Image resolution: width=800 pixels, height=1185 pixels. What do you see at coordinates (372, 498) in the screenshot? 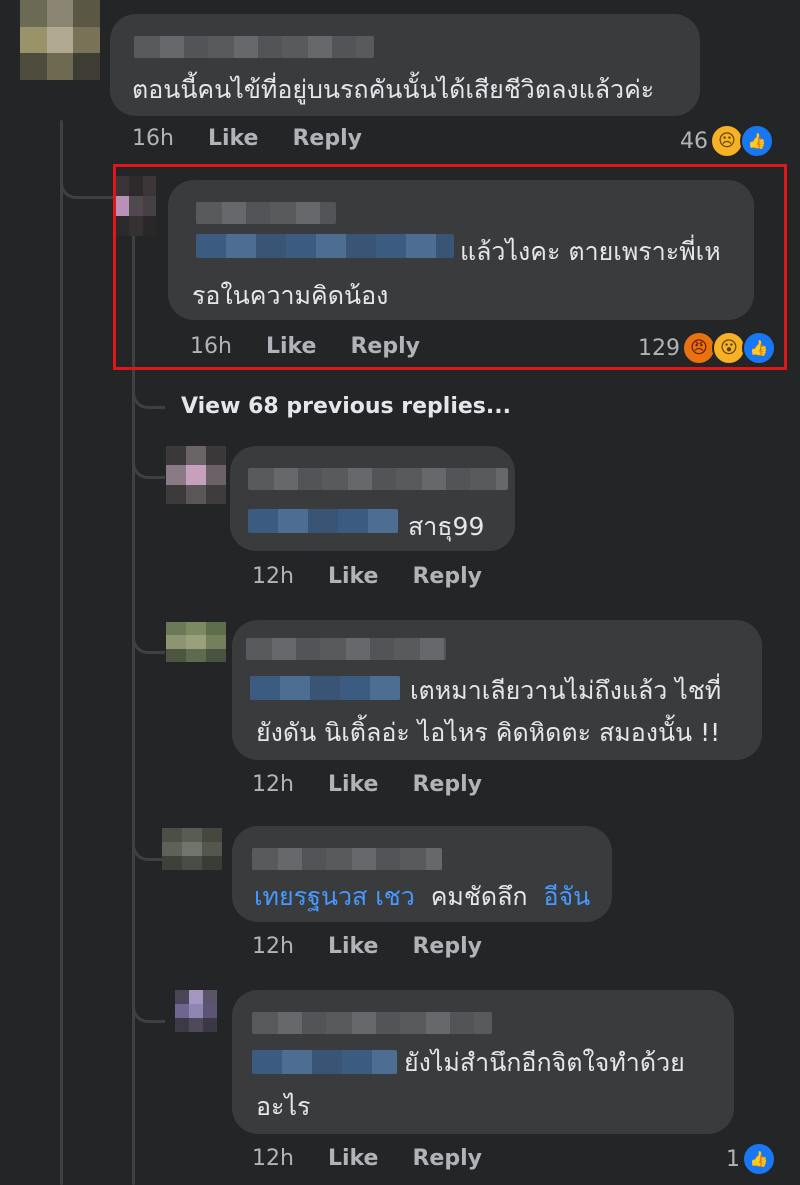
I see `reply-bubble: สาธุ99` at bounding box center [372, 498].